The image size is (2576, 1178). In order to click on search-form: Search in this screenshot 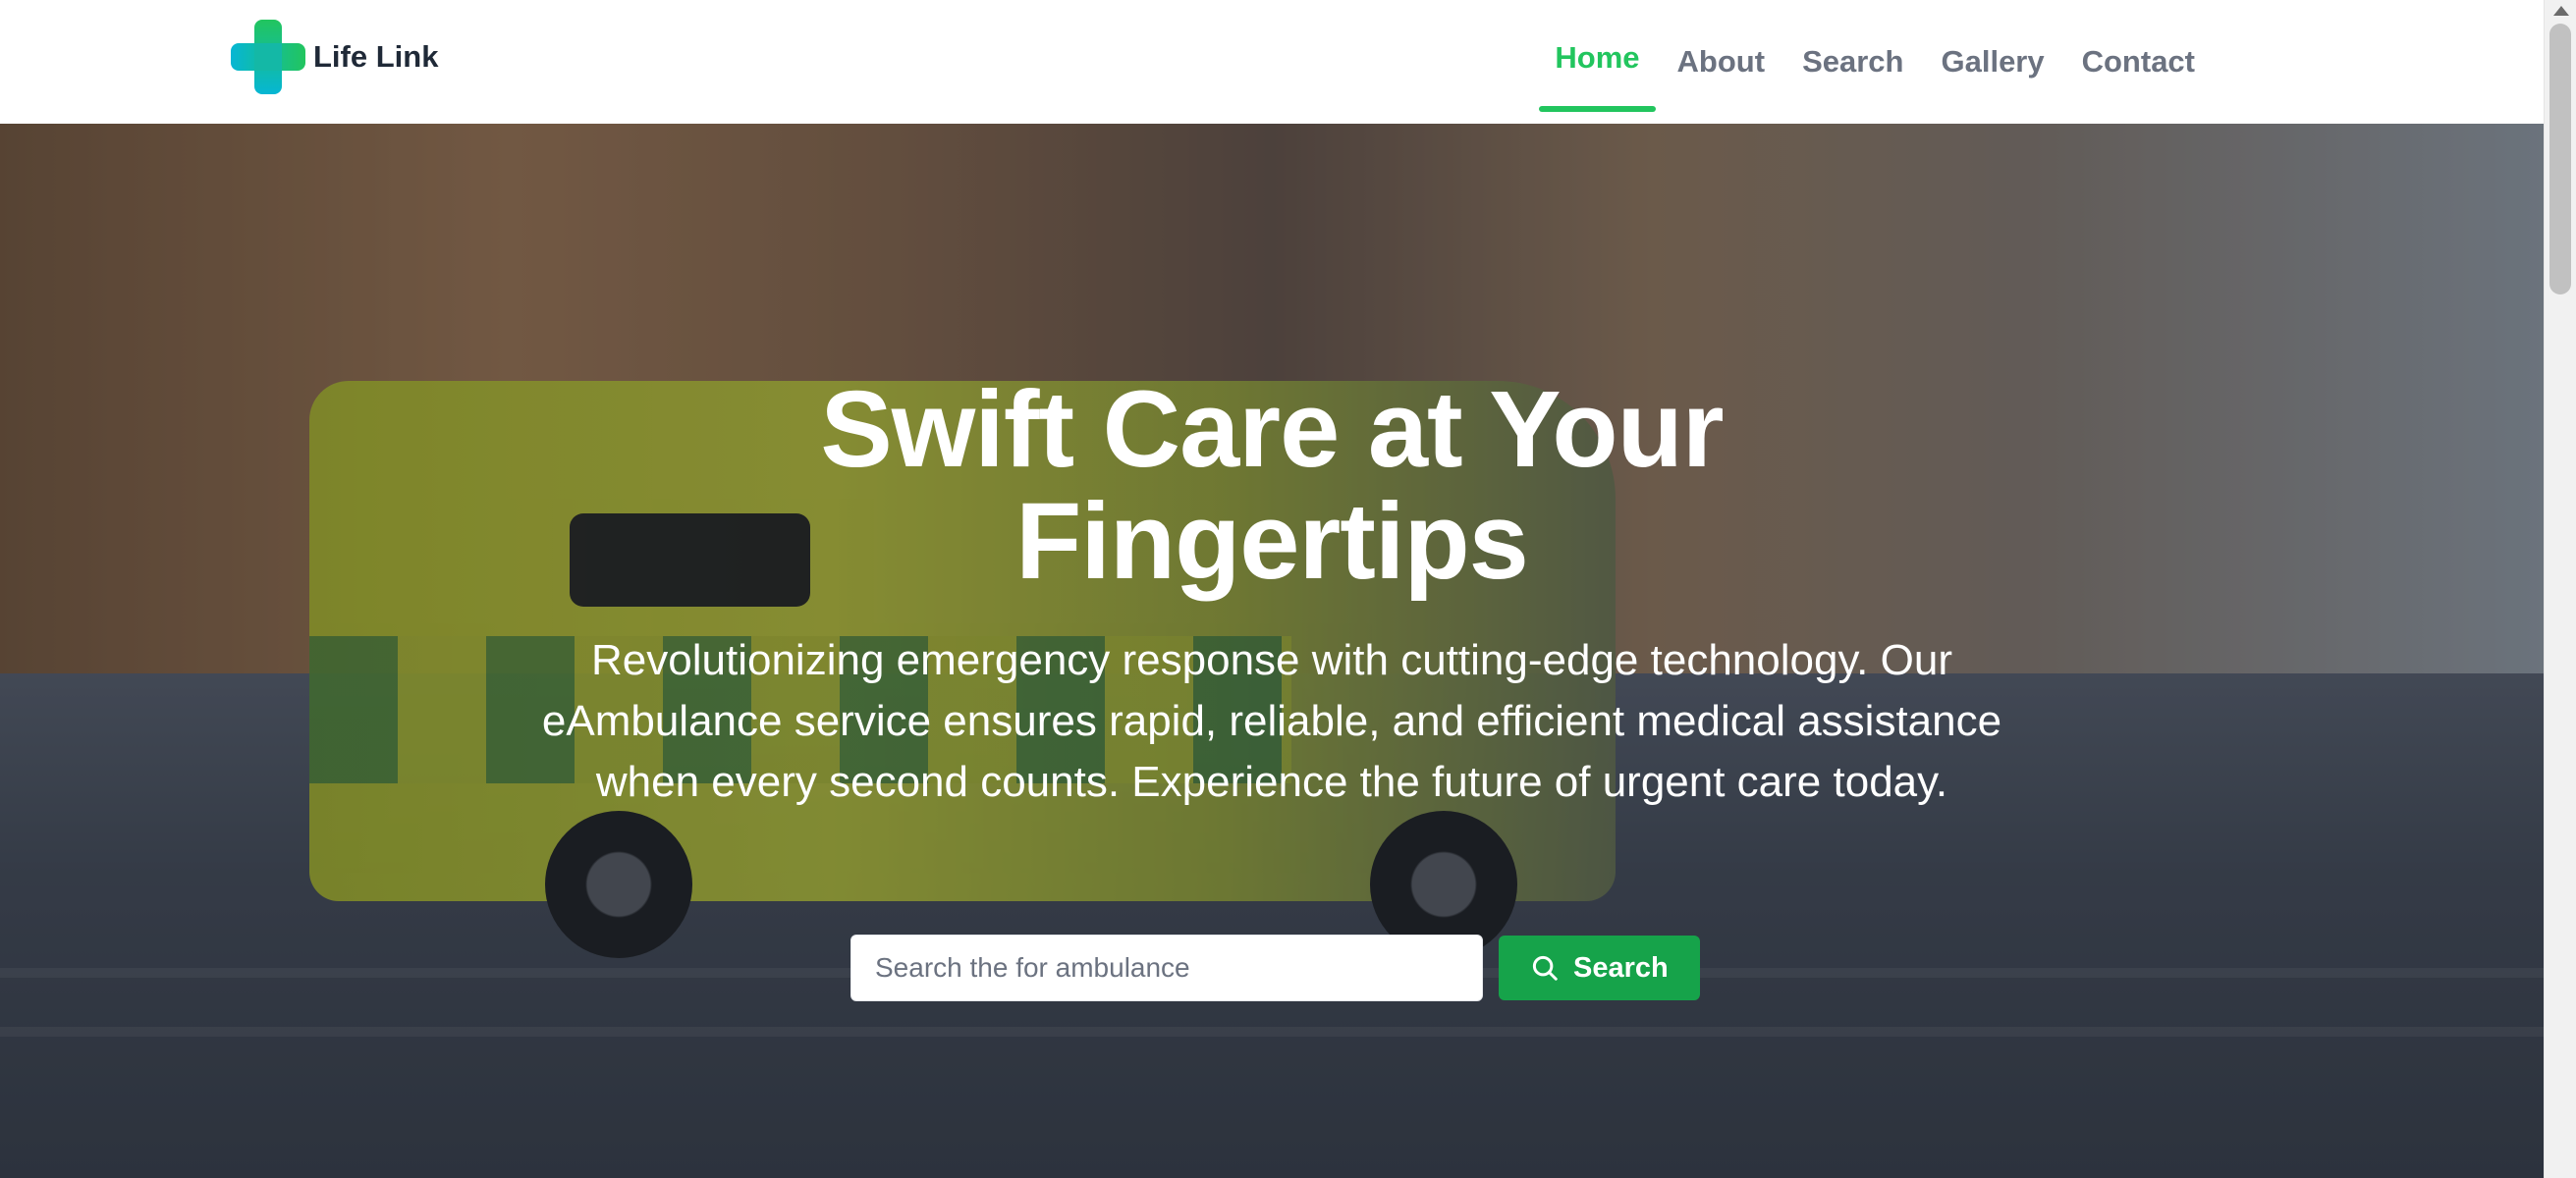, I will do `click(1275, 968)`.